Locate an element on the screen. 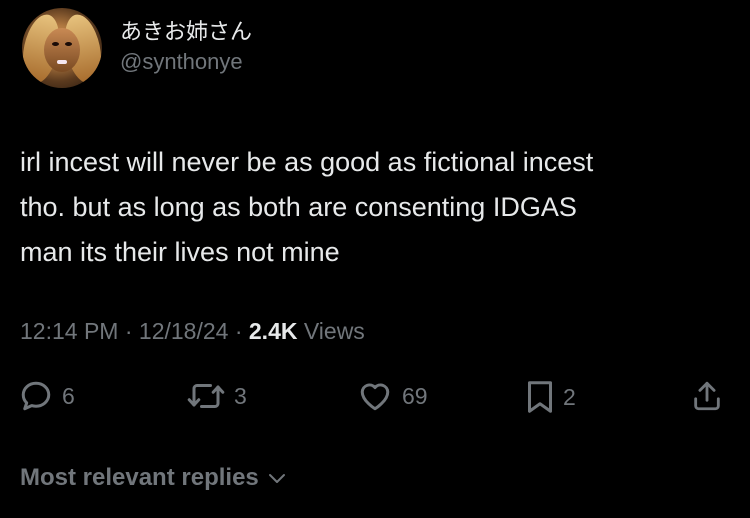 This screenshot has height=518, width=750. like-count: 69 is located at coordinates (415, 395).